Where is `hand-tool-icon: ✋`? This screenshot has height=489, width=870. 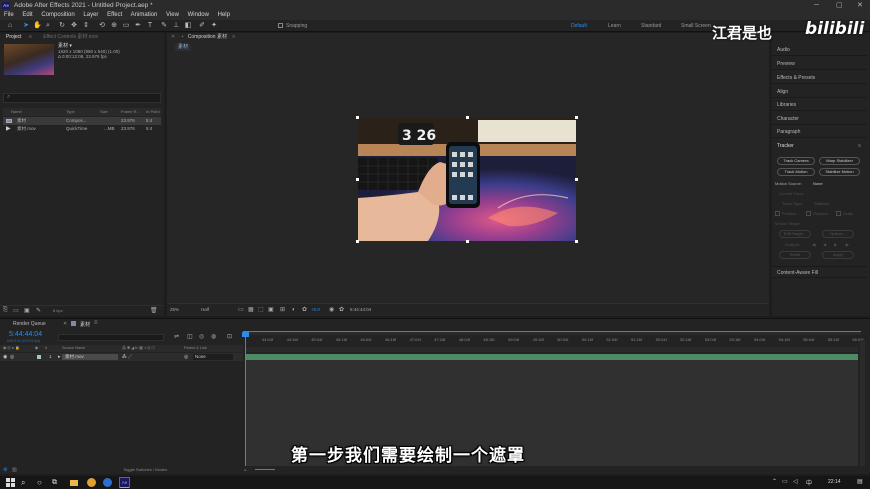 hand-tool-icon: ✋ is located at coordinates (37, 26).